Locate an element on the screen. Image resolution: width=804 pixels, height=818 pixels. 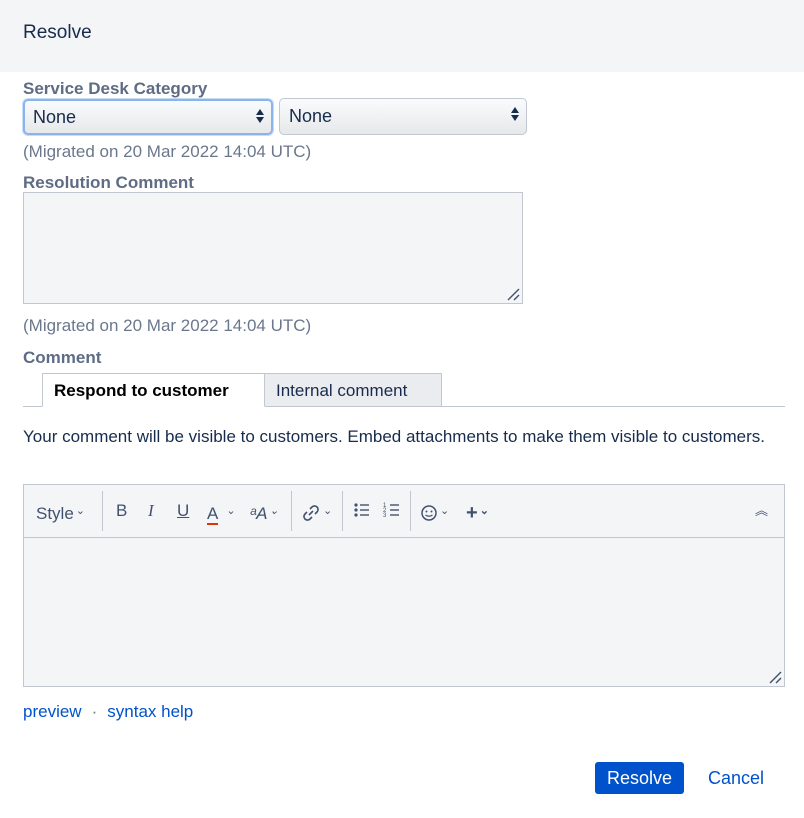
editor-links: preview · syntax help is located at coordinates (108, 712).